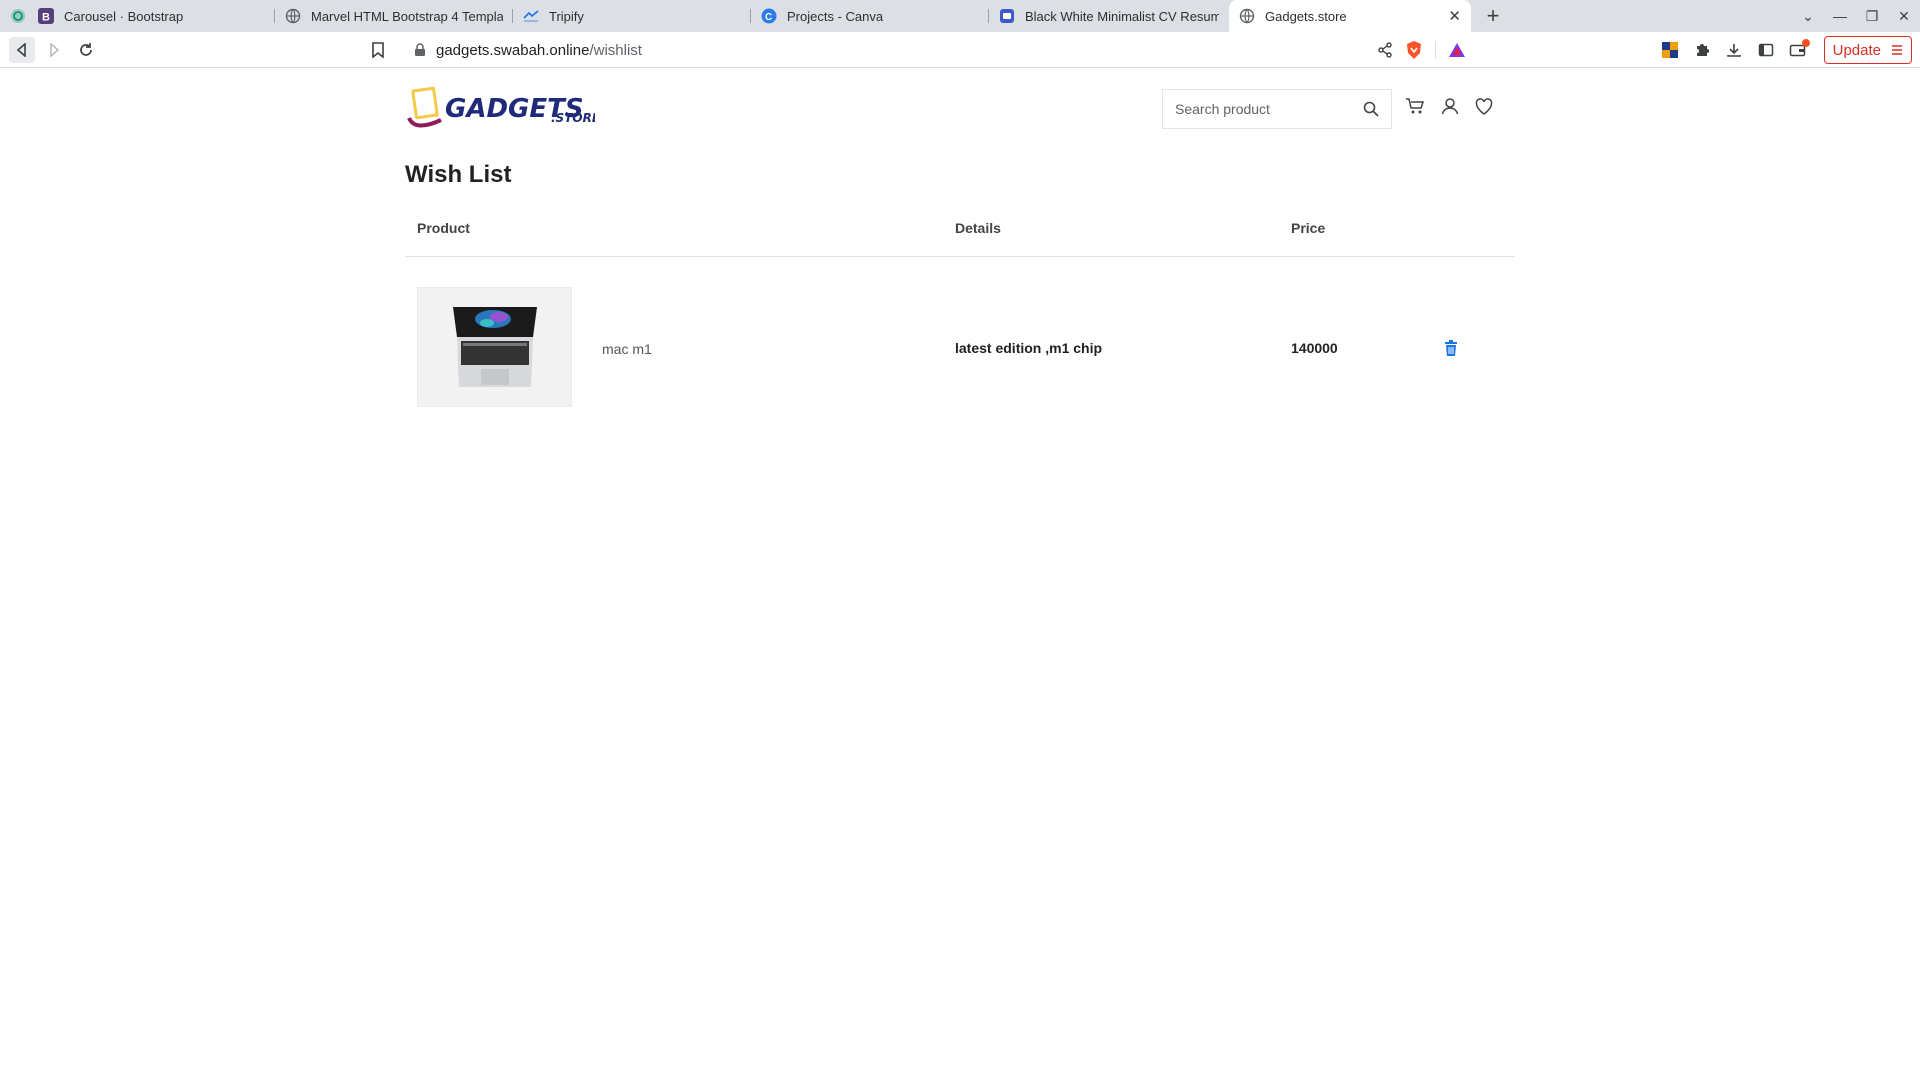 The width and height of the screenshot is (1920, 1080). What do you see at coordinates (124, 16) in the screenshot?
I see `tab-title: Carousel · Bootstrap` at bounding box center [124, 16].